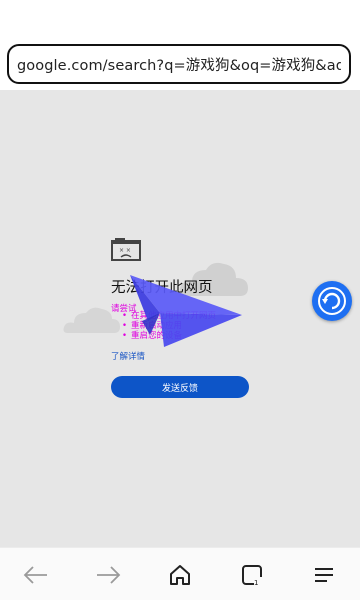 This screenshot has height=600, width=360. I want to click on home-button, so click(180, 575).